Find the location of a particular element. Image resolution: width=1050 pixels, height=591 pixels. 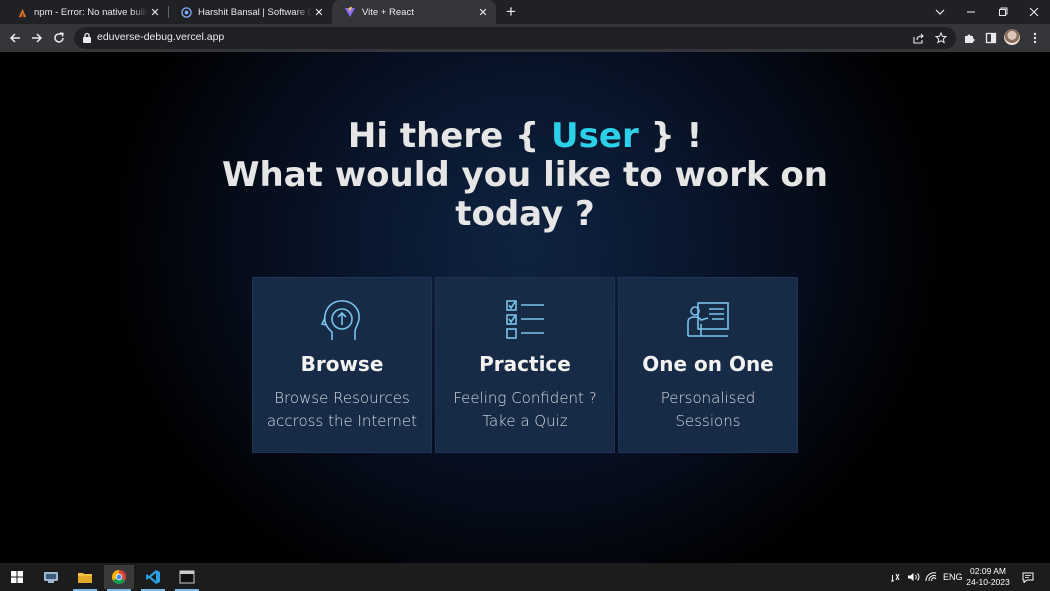

head-upload-icon is located at coordinates (340, 320).